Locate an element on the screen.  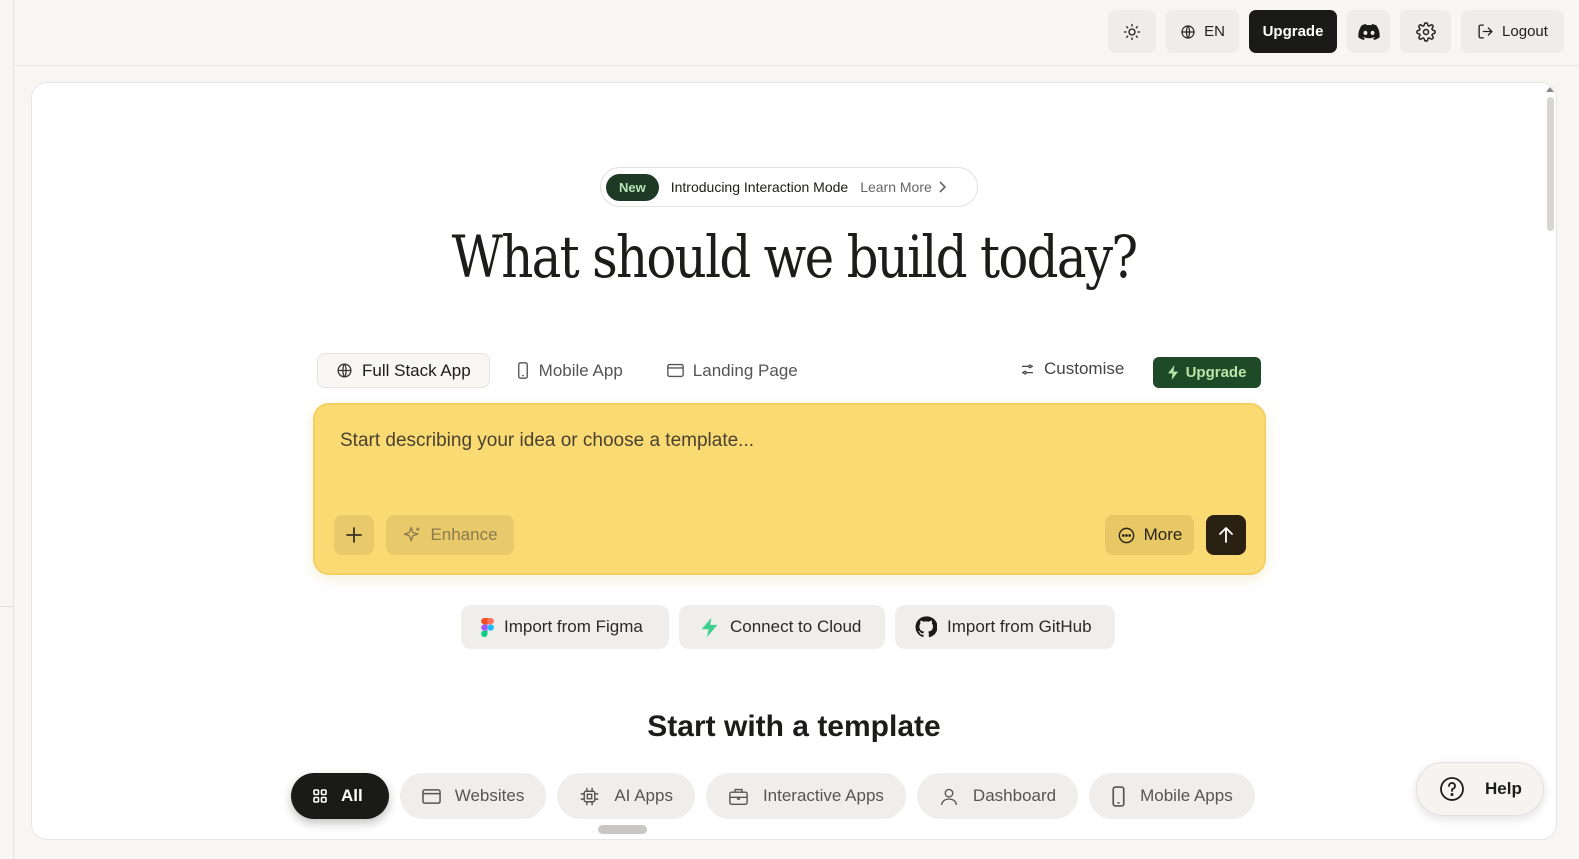
briefcase-icon is located at coordinates (738, 796).